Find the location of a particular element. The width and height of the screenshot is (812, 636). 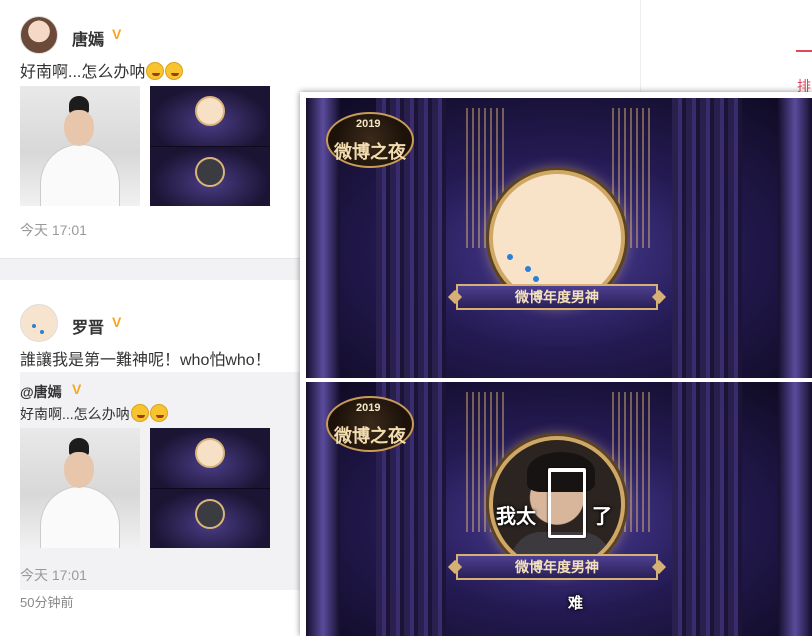

caption-text: 我太 is located at coordinates (516, 517).